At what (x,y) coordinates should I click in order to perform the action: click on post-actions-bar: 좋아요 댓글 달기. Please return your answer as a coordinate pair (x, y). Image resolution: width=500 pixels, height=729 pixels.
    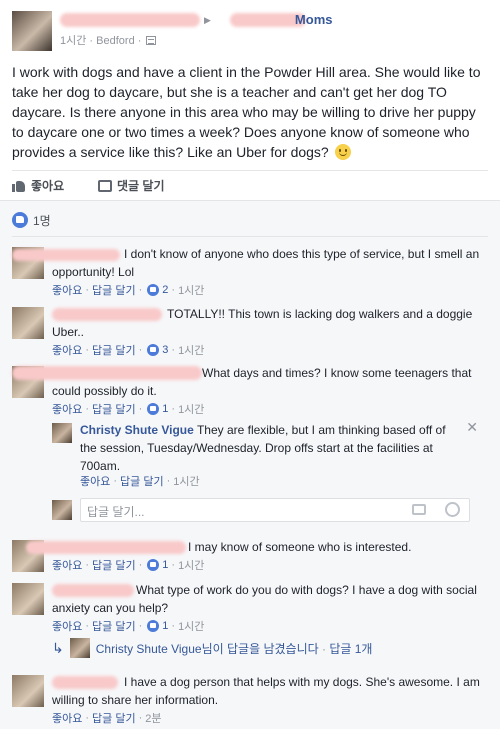
    Looking at the image, I should click on (250, 185).